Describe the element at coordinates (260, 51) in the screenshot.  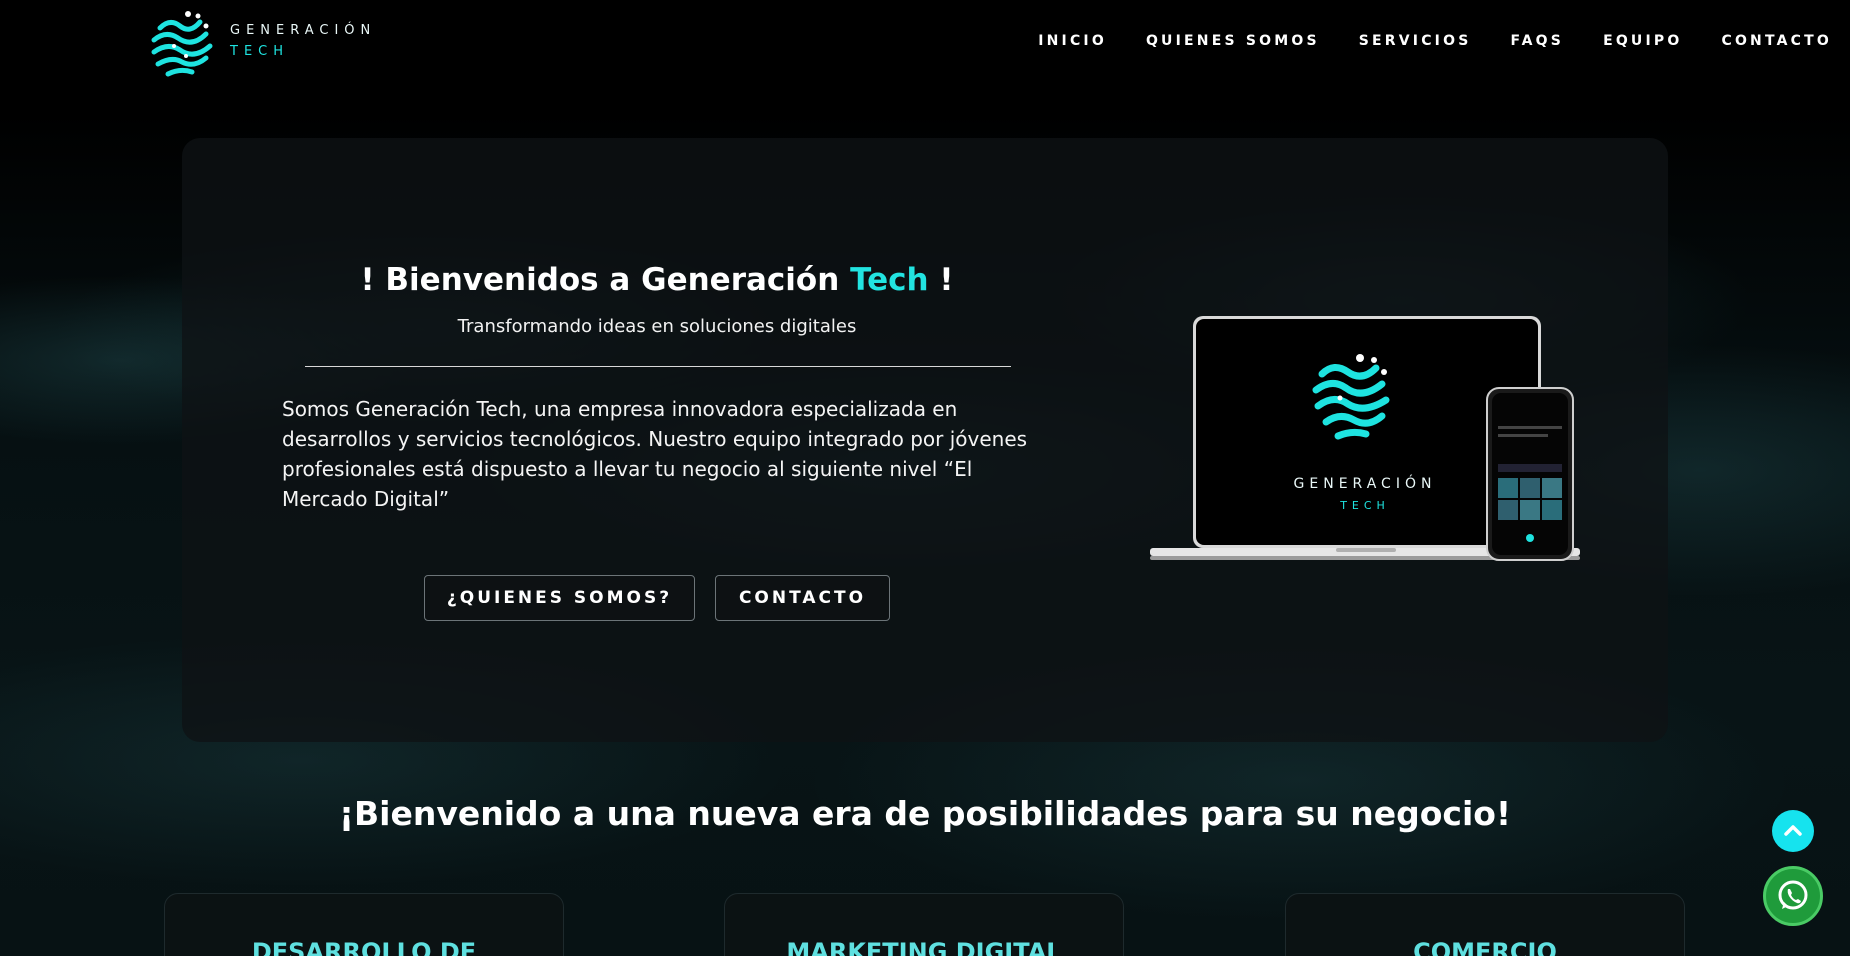
I see `brand-name-line2: TECH` at that location.